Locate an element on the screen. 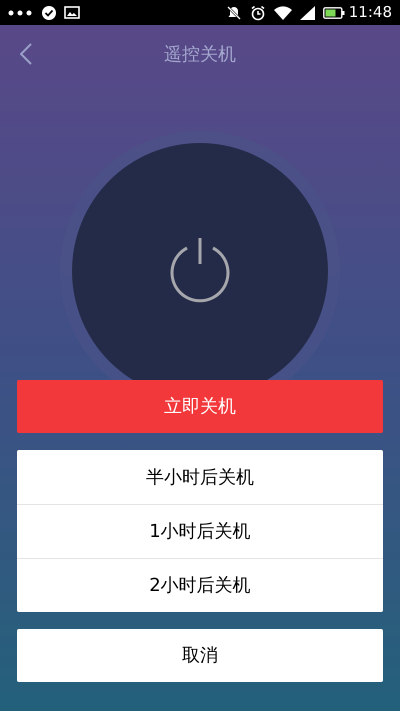 This screenshot has height=711, width=400. wifi-icon is located at coordinates (283, 13).